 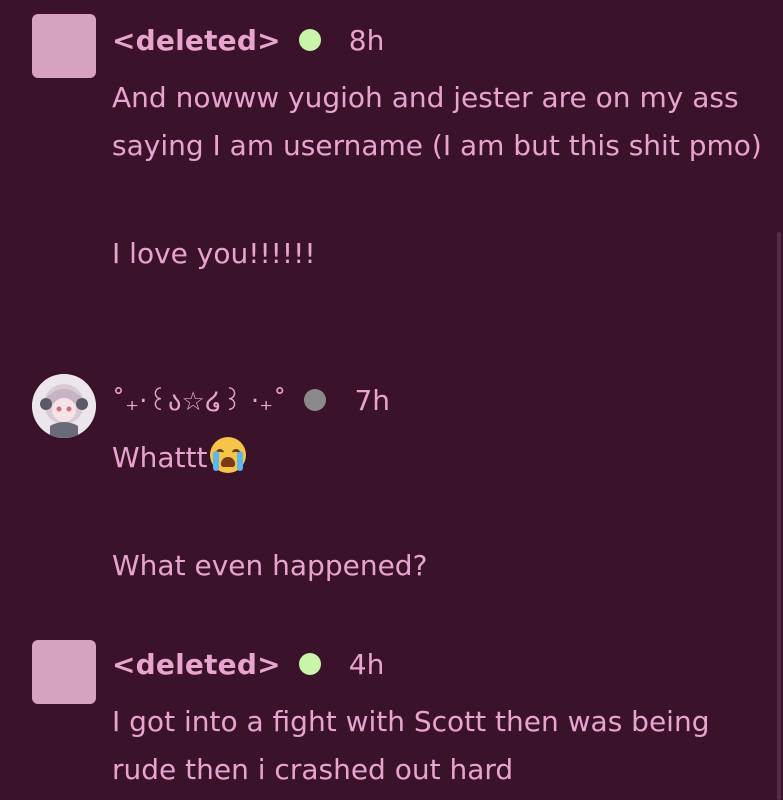 What do you see at coordinates (366, 40) in the screenshot?
I see `timestamp: 8h` at bounding box center [366, 40].